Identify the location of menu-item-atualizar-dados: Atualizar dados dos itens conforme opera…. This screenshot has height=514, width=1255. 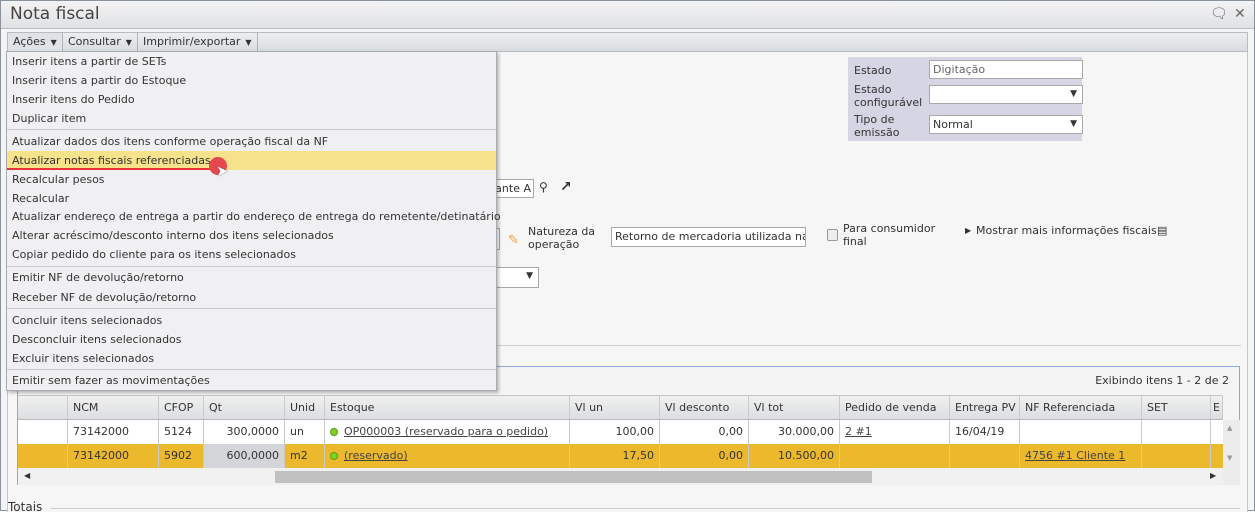
(251, 141).